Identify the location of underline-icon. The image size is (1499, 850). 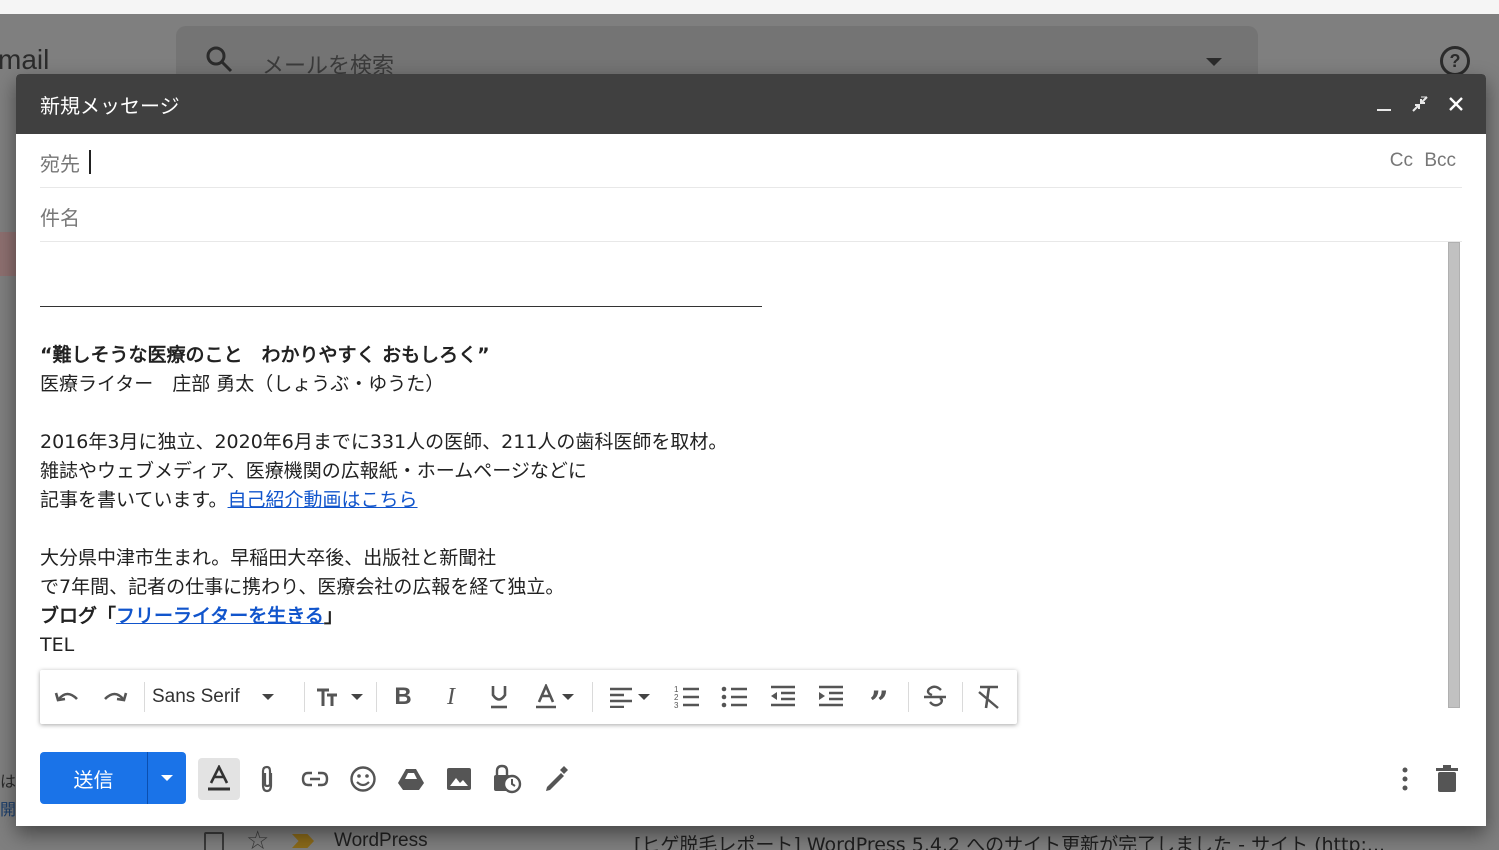
(499, 697).